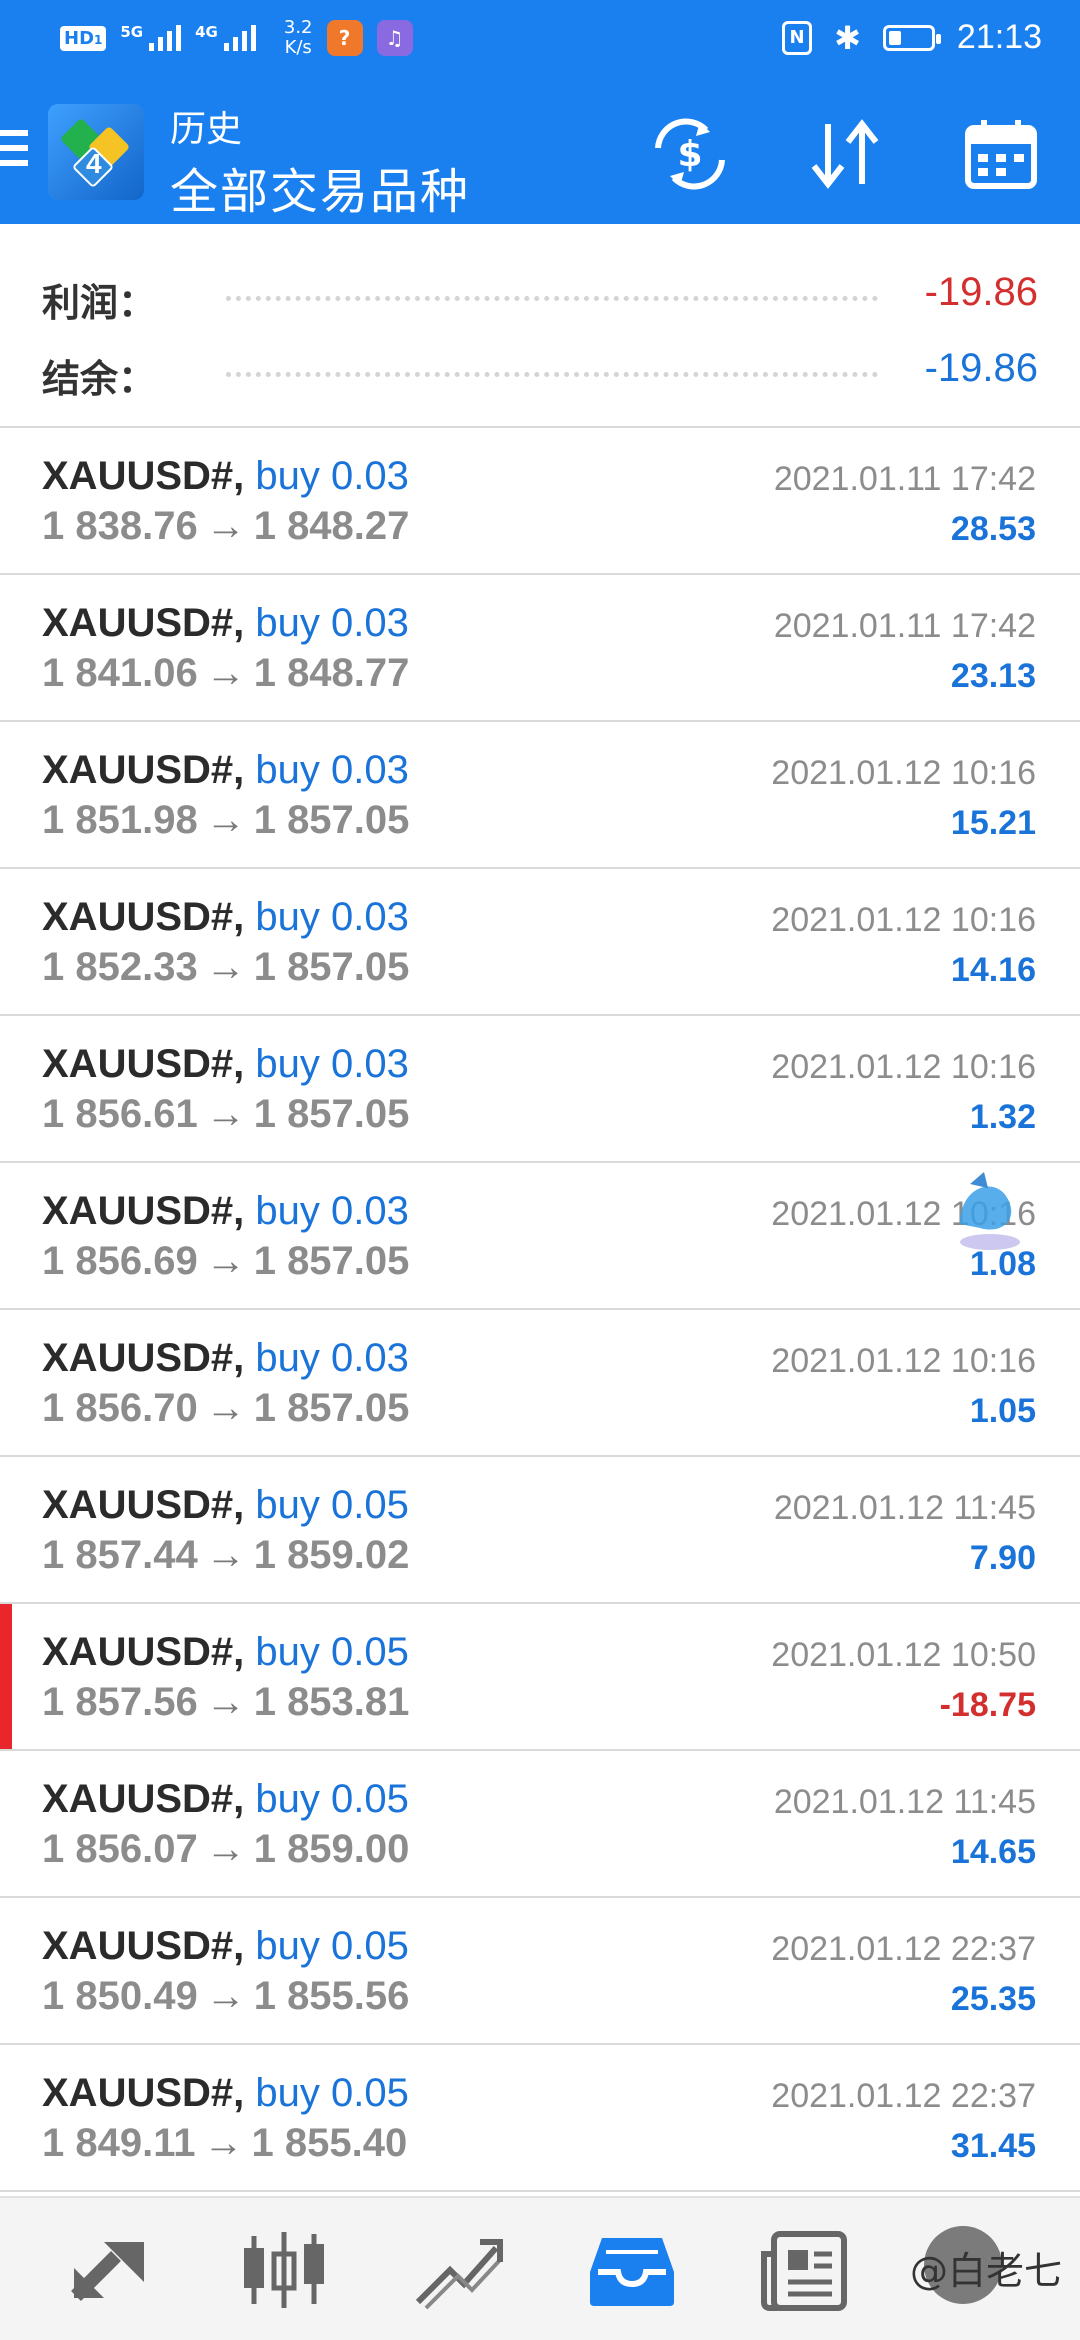 The image size is (1080, 2340). What do you see at coordinates (329, 2143) in the screenshot?
I see `close-price: 1 855.40` at bounding box center [329, 2143].